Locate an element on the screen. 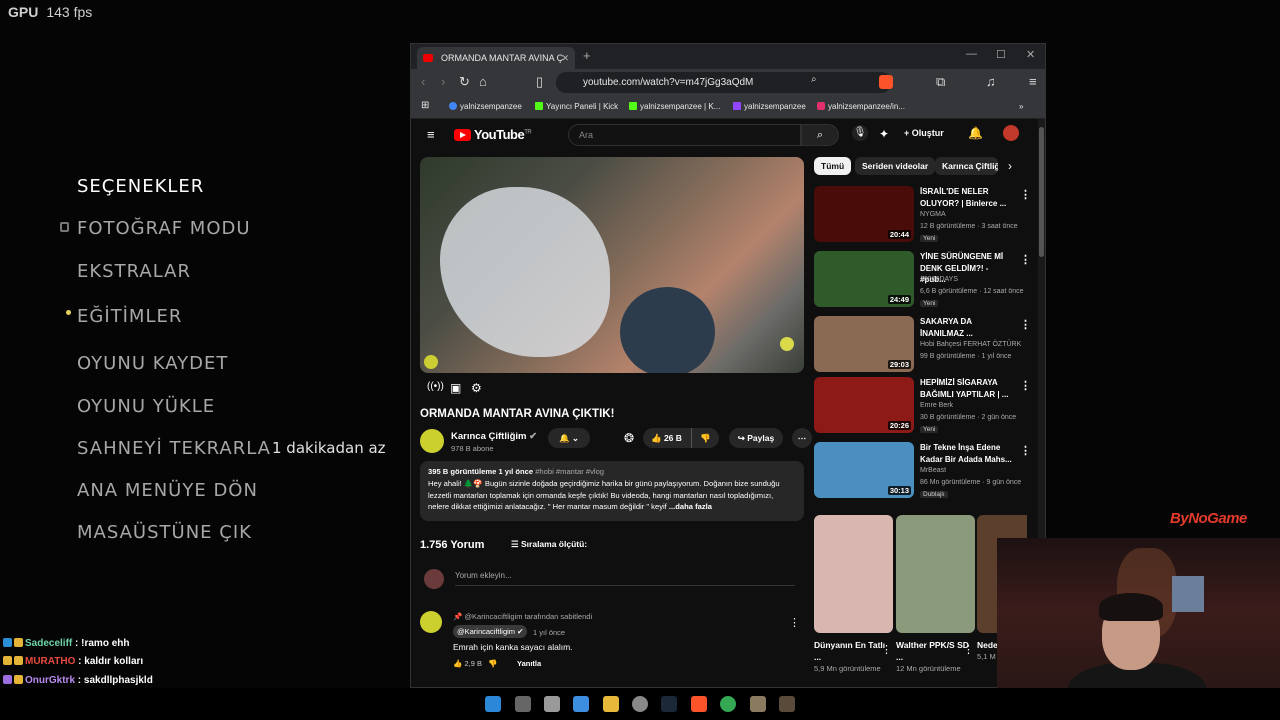 Image resolution: width=1280 pixels, height=720 pixels. short-video: Dünyanın En Tatlı ... 5,9 Mn görüntüleme ⋮ is located at coordinates (853, 595).